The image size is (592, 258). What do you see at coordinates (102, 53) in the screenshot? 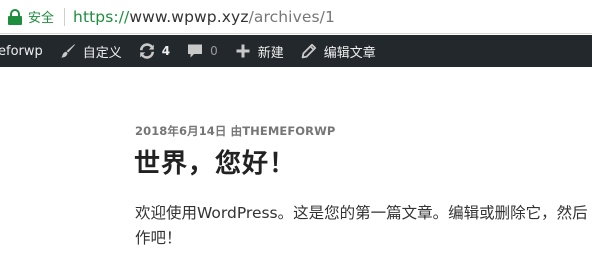
I see `customize-label: 自定义` at bounding box center [102, 53].